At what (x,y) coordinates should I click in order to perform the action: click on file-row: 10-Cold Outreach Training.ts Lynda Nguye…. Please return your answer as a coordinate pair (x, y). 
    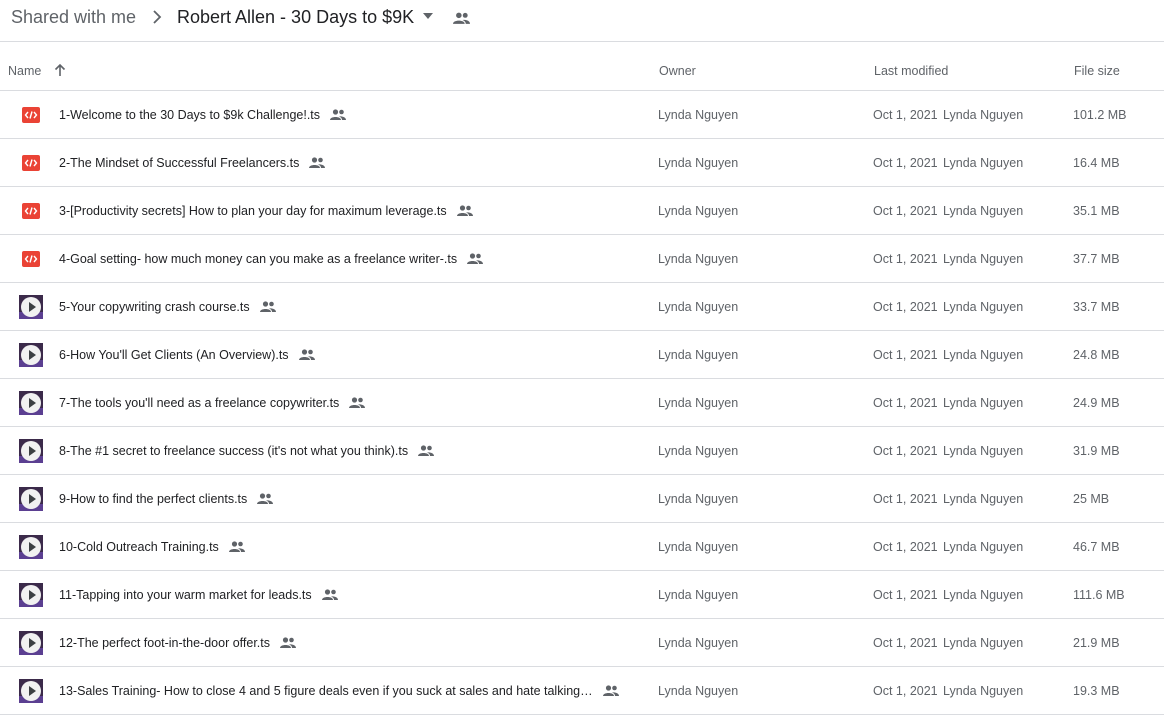
    Looking at the image, I should click on (582, 547).